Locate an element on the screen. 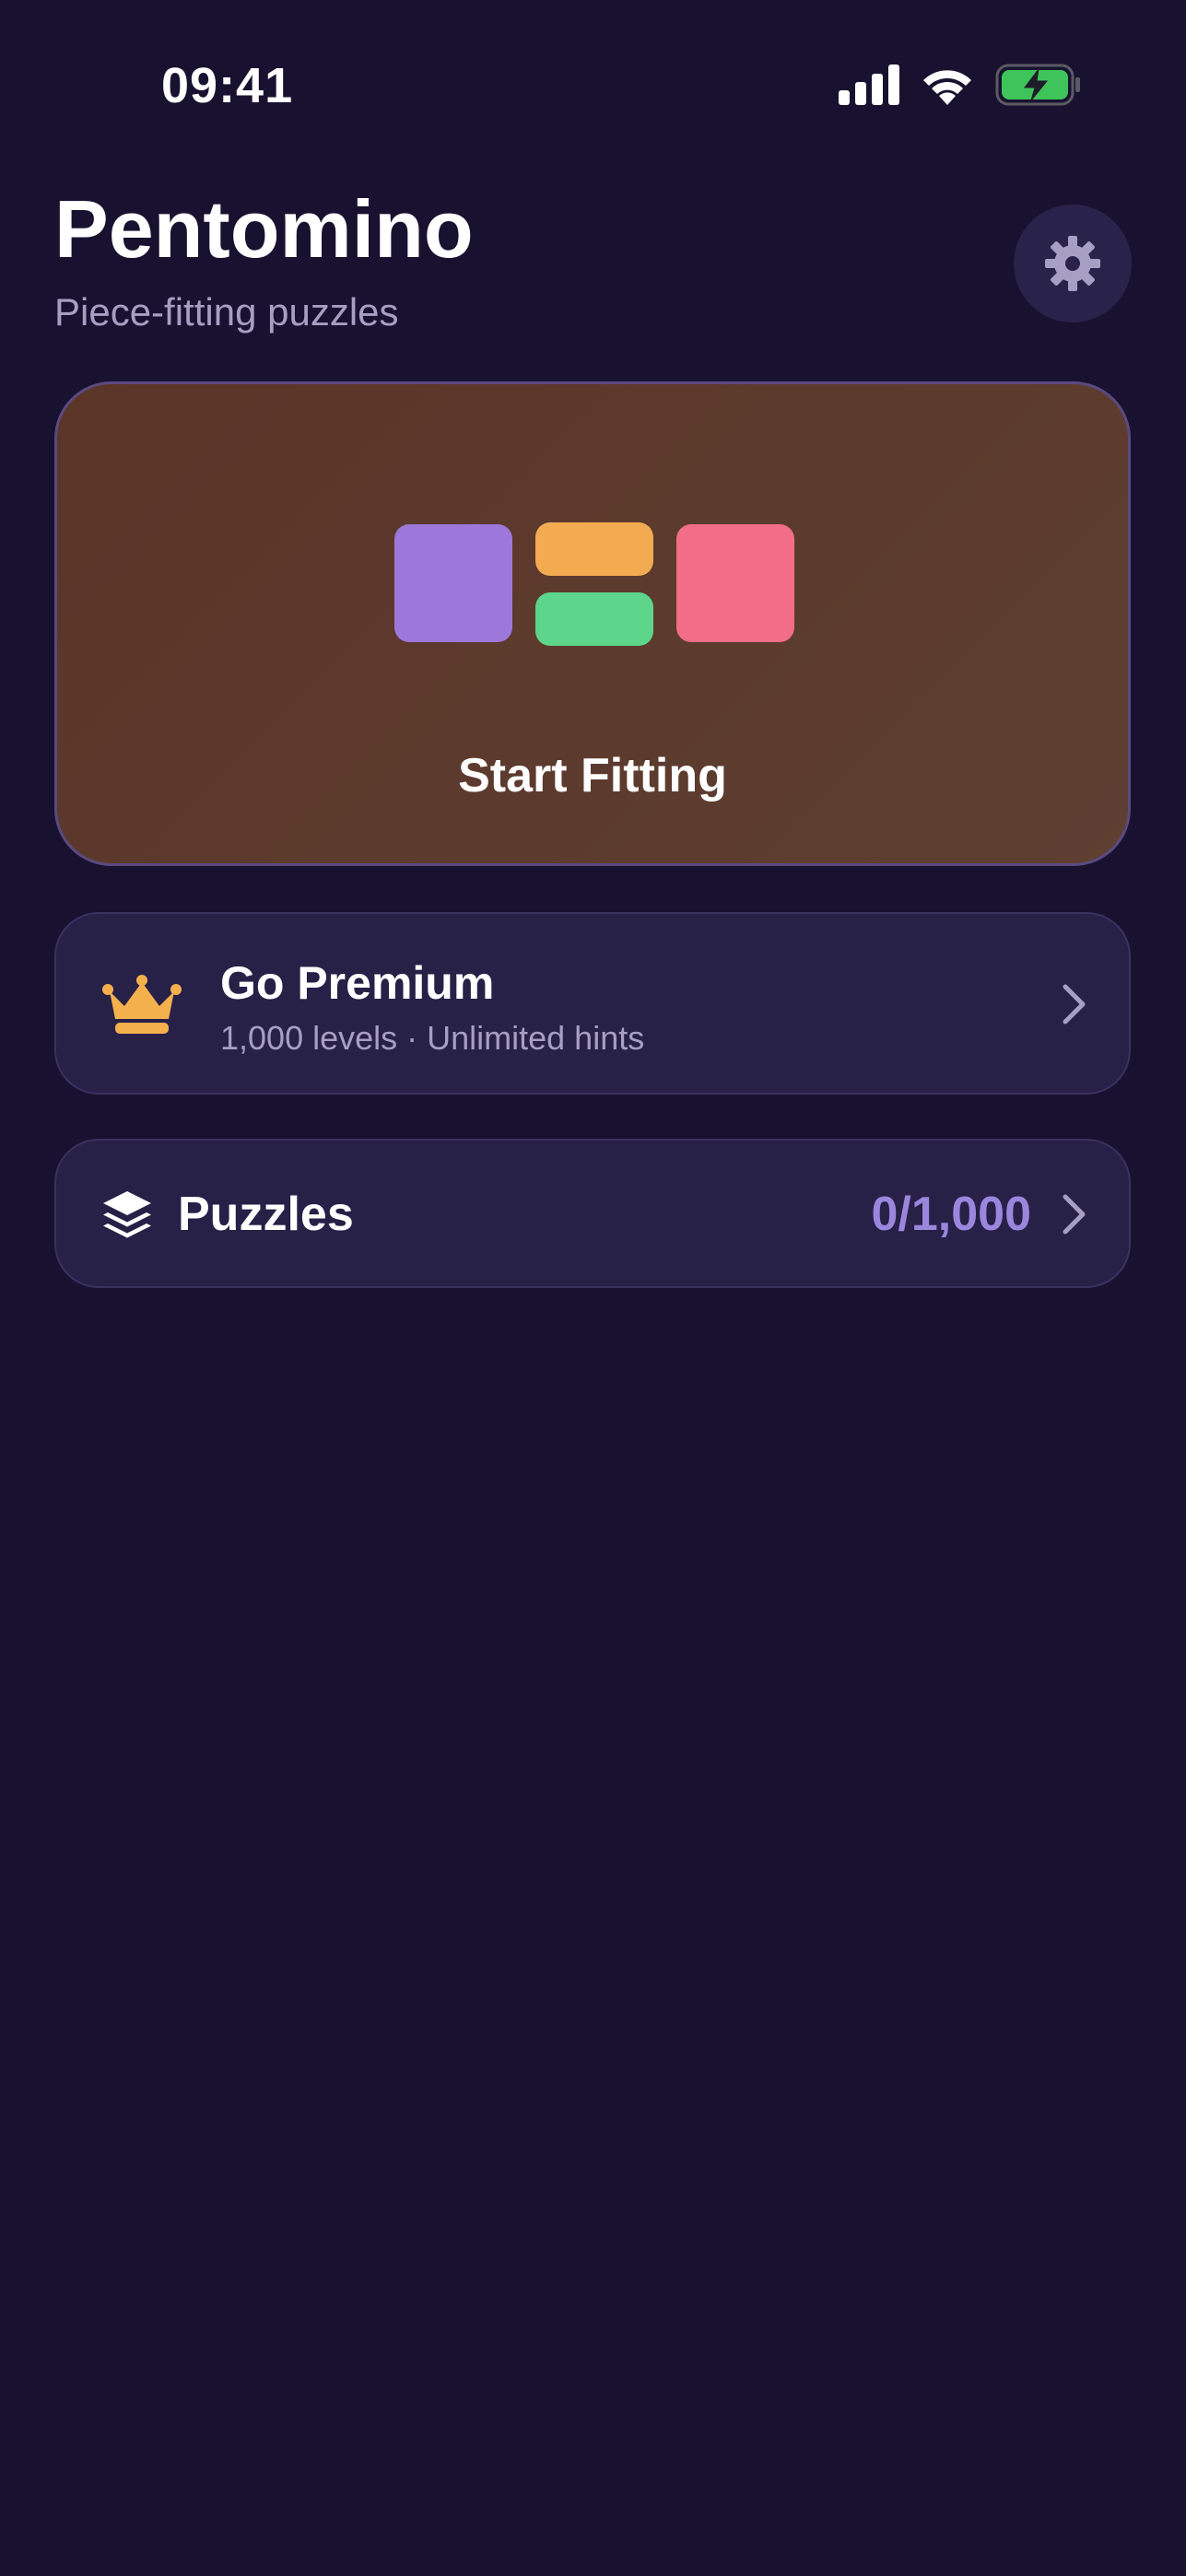 The width and height of the screenshot is (1186, 2576). app-subtitle: Piece-fitting puzzles is located at coordinates (226, 312).